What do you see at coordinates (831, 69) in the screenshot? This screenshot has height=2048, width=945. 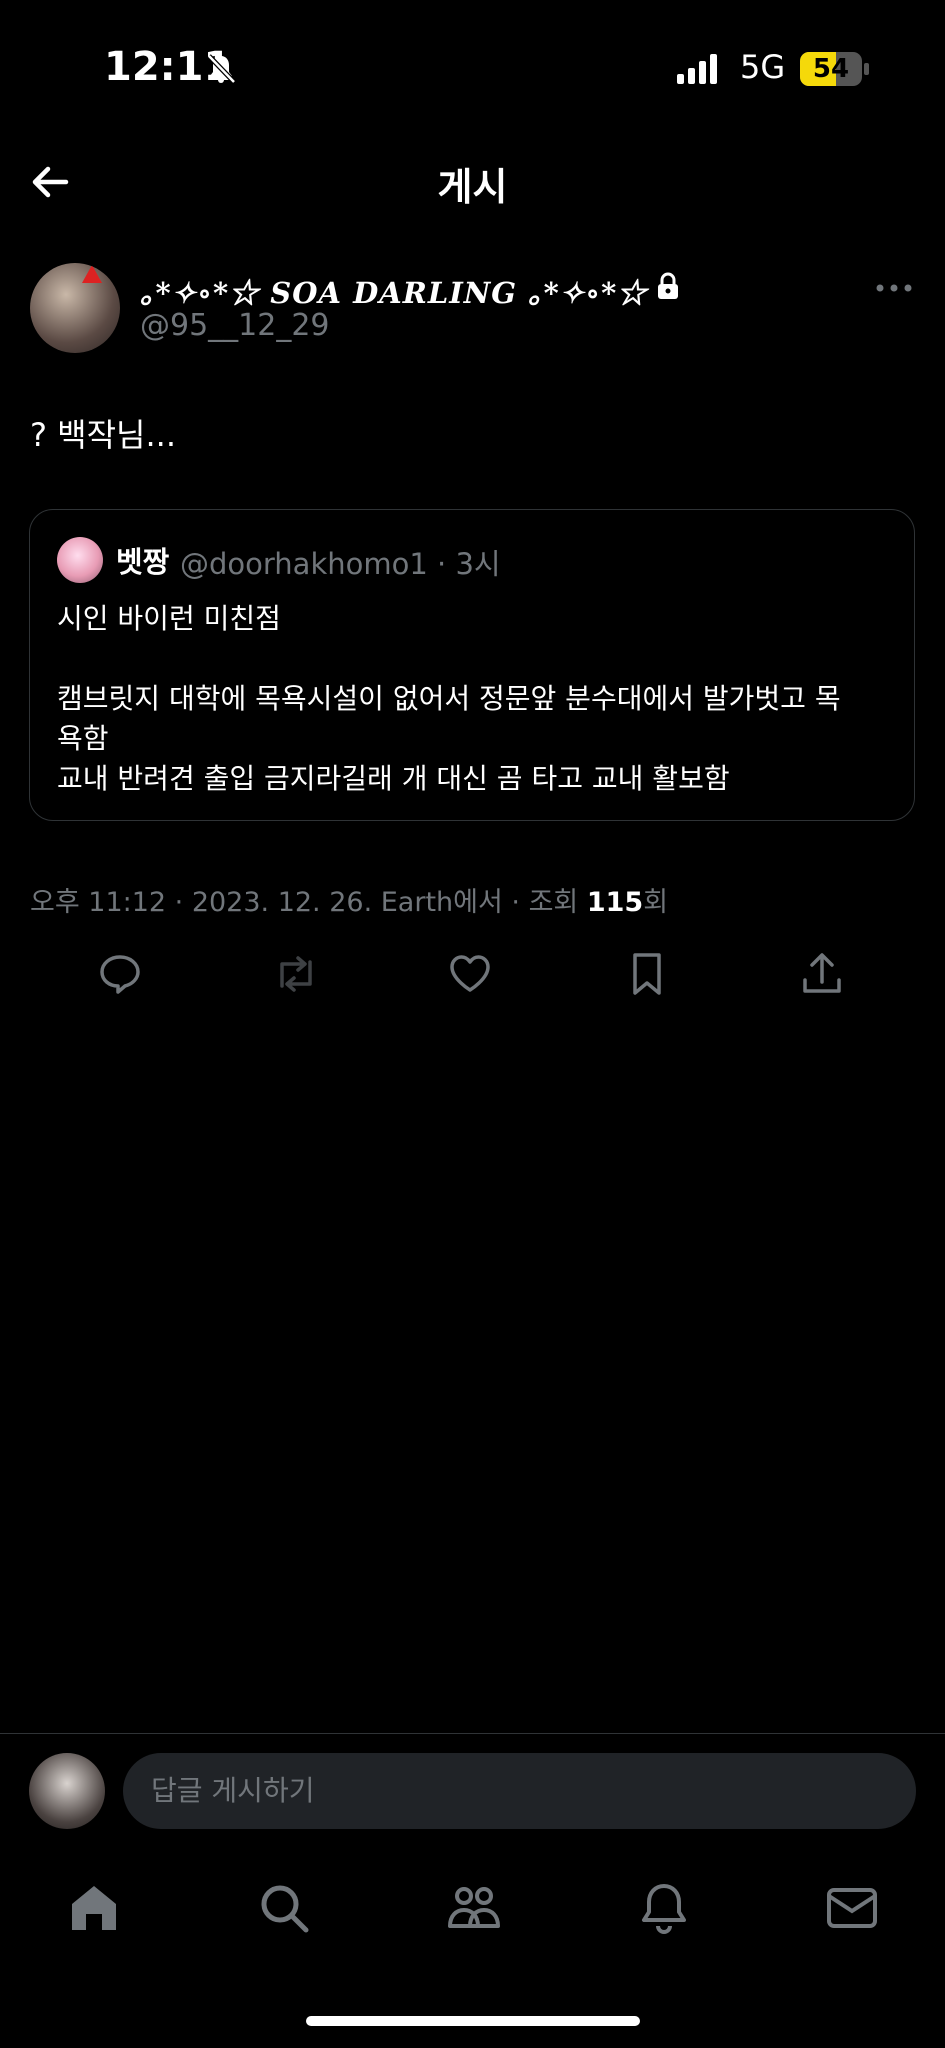 I see `battery-level: 54` at bounding box center [831, 69].